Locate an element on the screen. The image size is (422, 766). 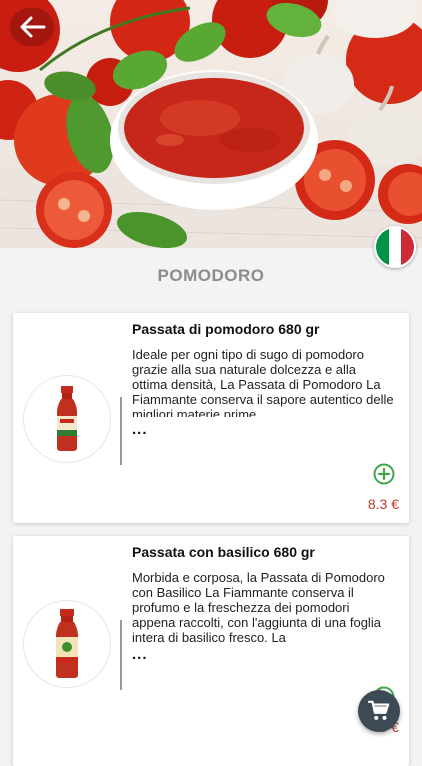
product-name: Passata con basilico 680 gr is located at coordinates (223, 552).